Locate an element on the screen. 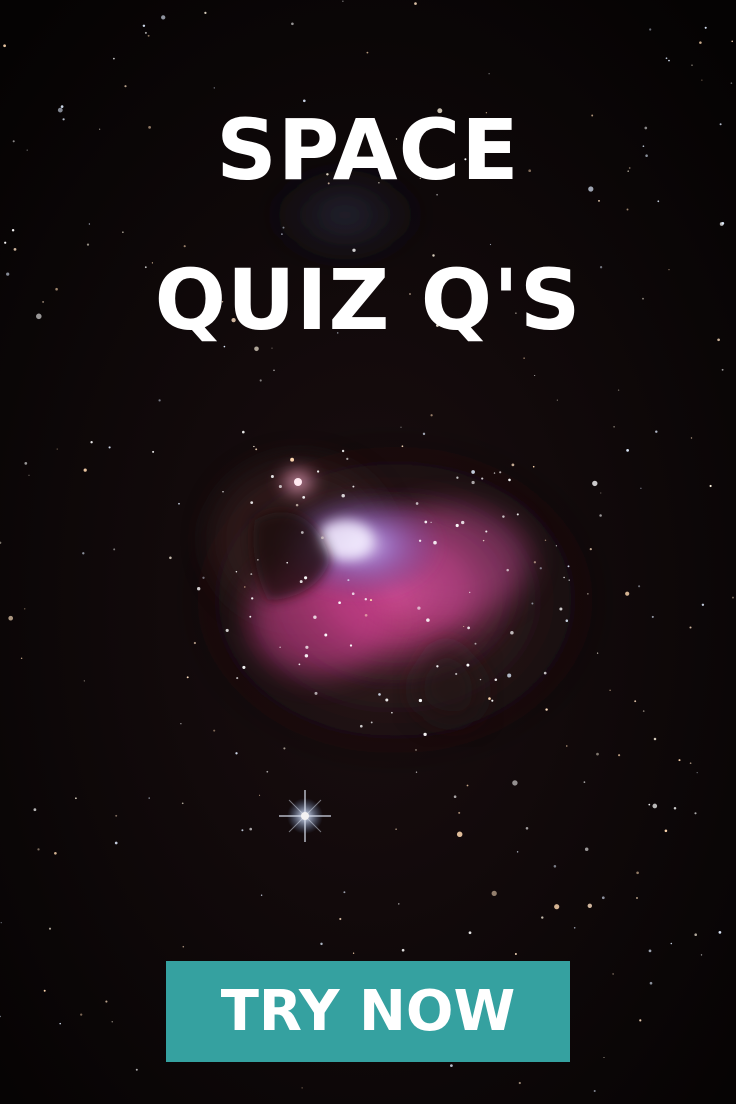 Image resolution: width=736 pixels, height=1104 pixels. headline-line-1: SPACE is located at coordinates (368, 150).